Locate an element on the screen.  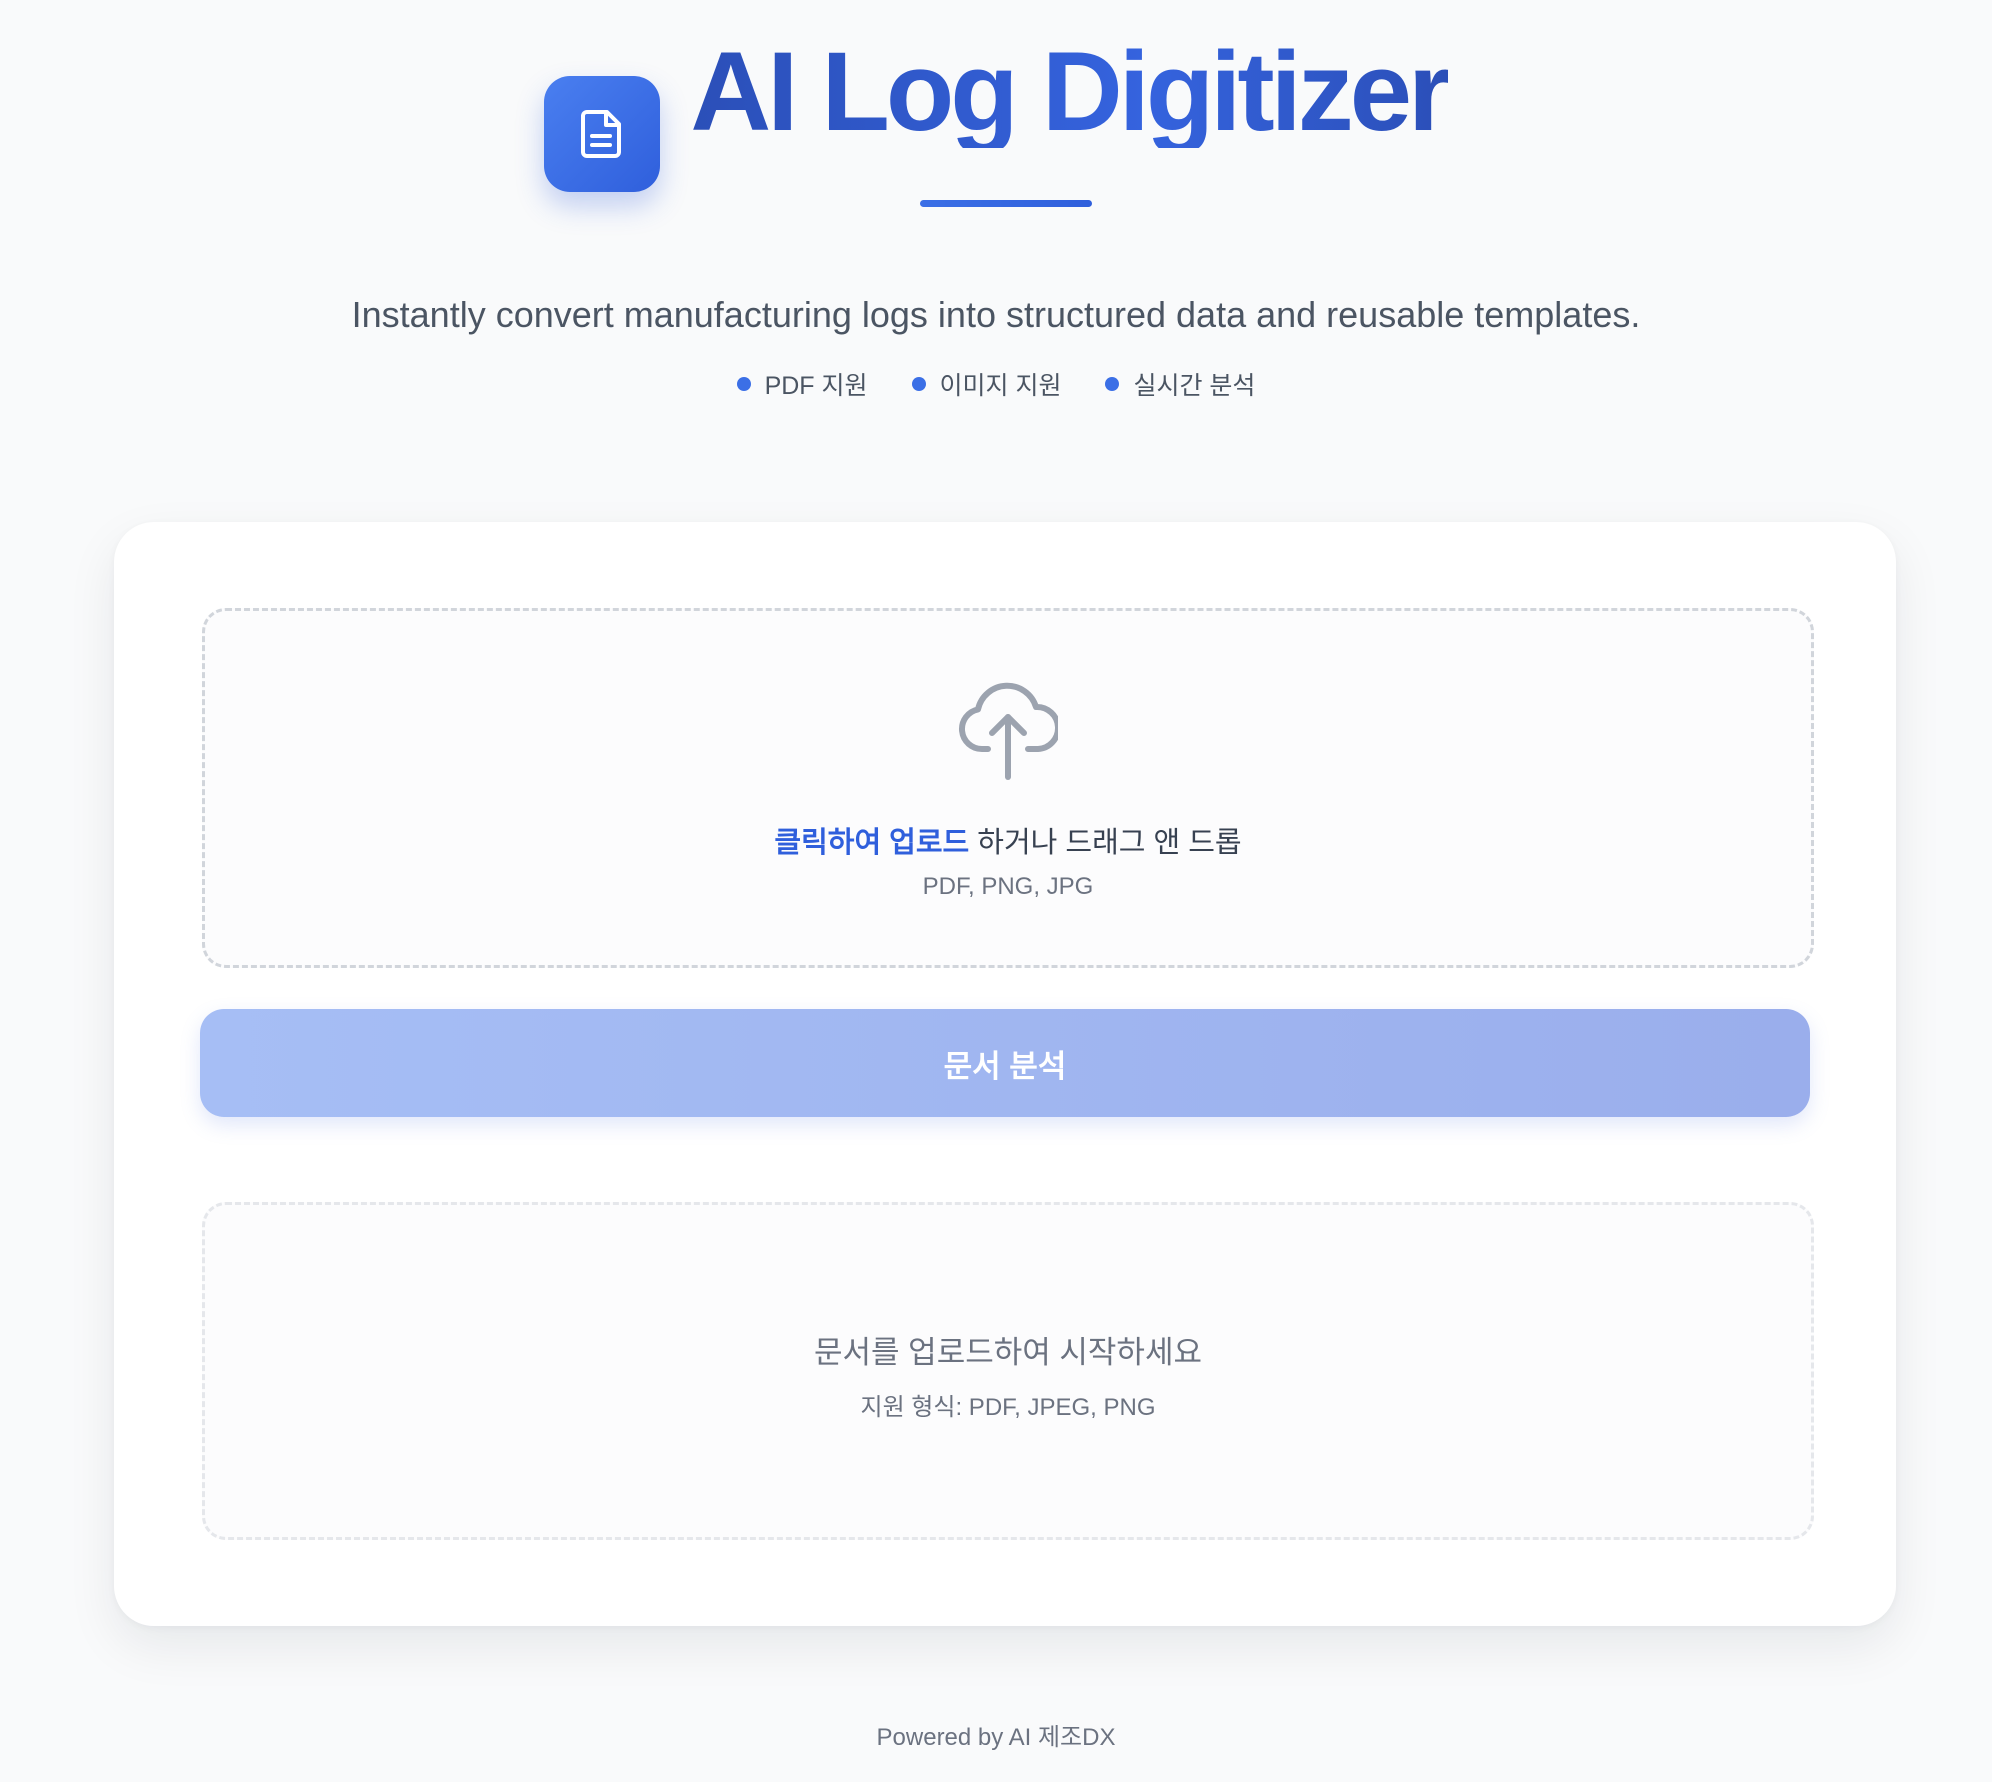
analyze-document-button: 문서 분석 is located at coordinates (1005, 1063).